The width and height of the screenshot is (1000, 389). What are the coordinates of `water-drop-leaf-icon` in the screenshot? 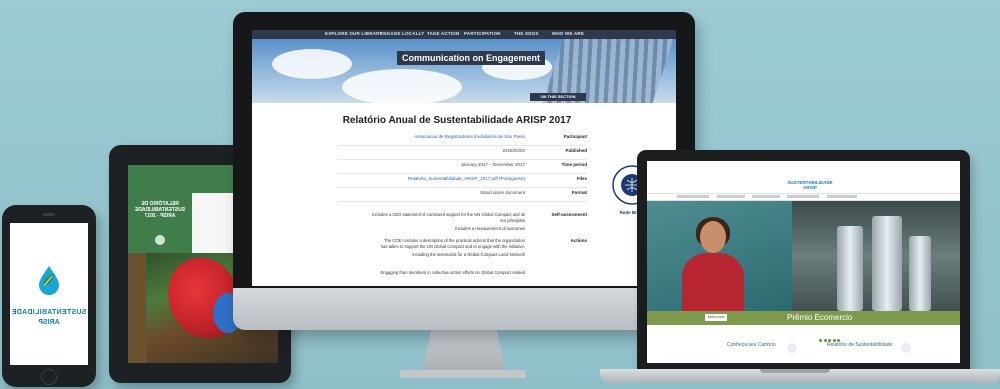 It's located at (49, 280).